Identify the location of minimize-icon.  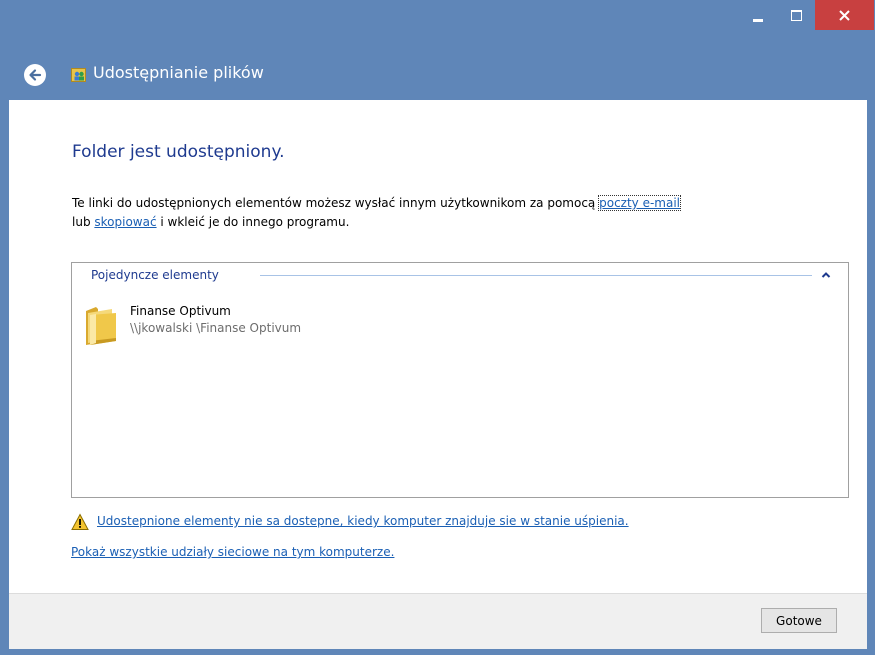
(758, 20).